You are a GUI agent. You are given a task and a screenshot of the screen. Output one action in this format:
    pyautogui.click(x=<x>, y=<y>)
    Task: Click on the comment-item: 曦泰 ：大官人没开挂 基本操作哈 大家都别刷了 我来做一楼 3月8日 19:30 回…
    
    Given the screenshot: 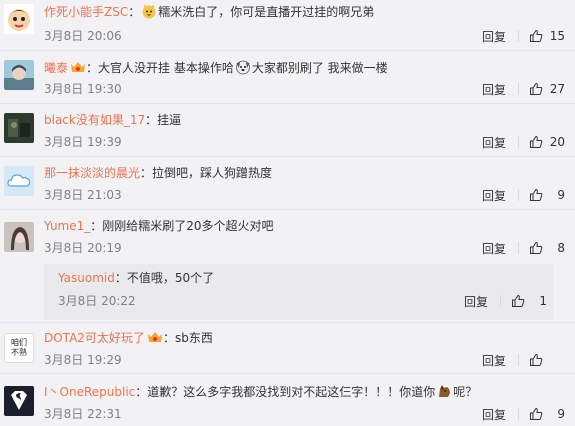 What is the action you would take?
    pyautogui.click(x=287, y=77)
    